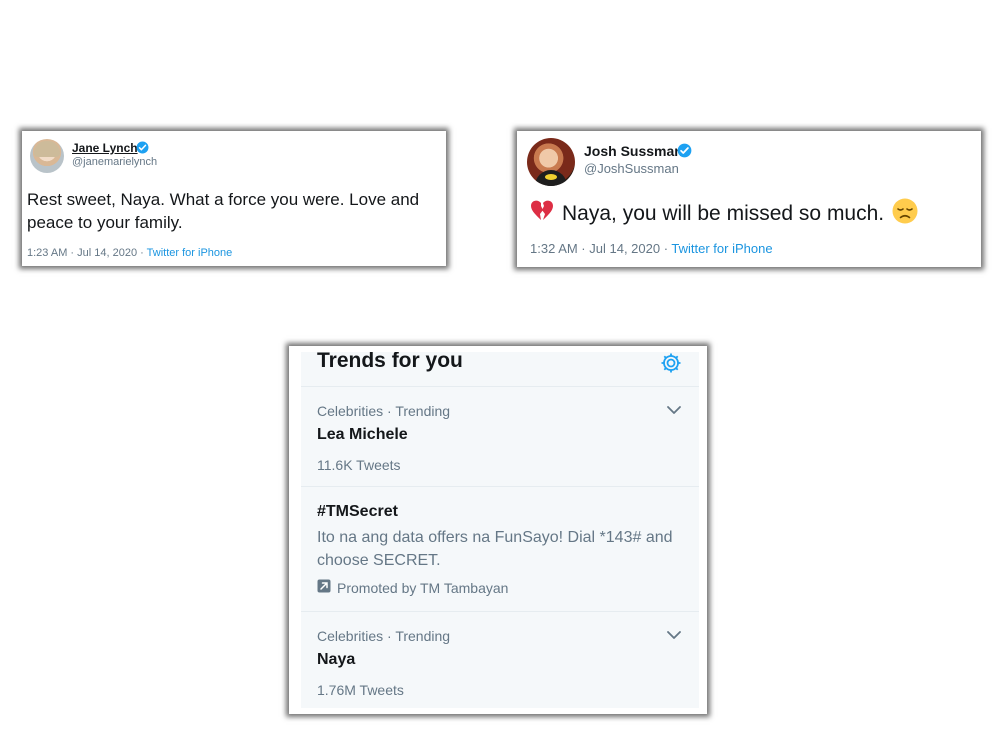 This screenshot has width=1000, height=750. I want to click on author-handle: @JoshSussman, so click(631, 168).